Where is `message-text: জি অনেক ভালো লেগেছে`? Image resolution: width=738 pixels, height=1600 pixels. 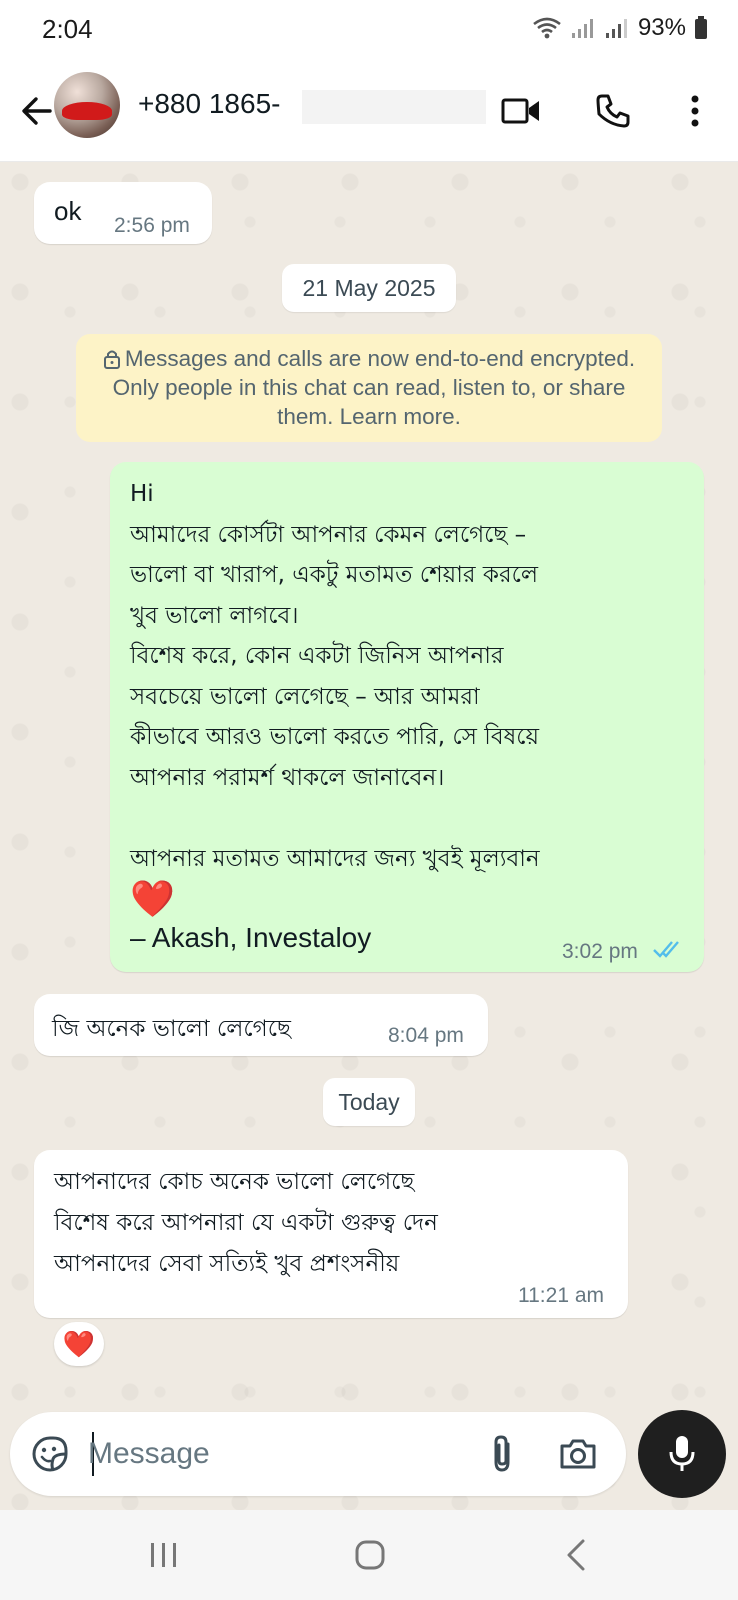 message-text: জি অনেক ভালো লেগেছে is located at coordinates (171, 1029).